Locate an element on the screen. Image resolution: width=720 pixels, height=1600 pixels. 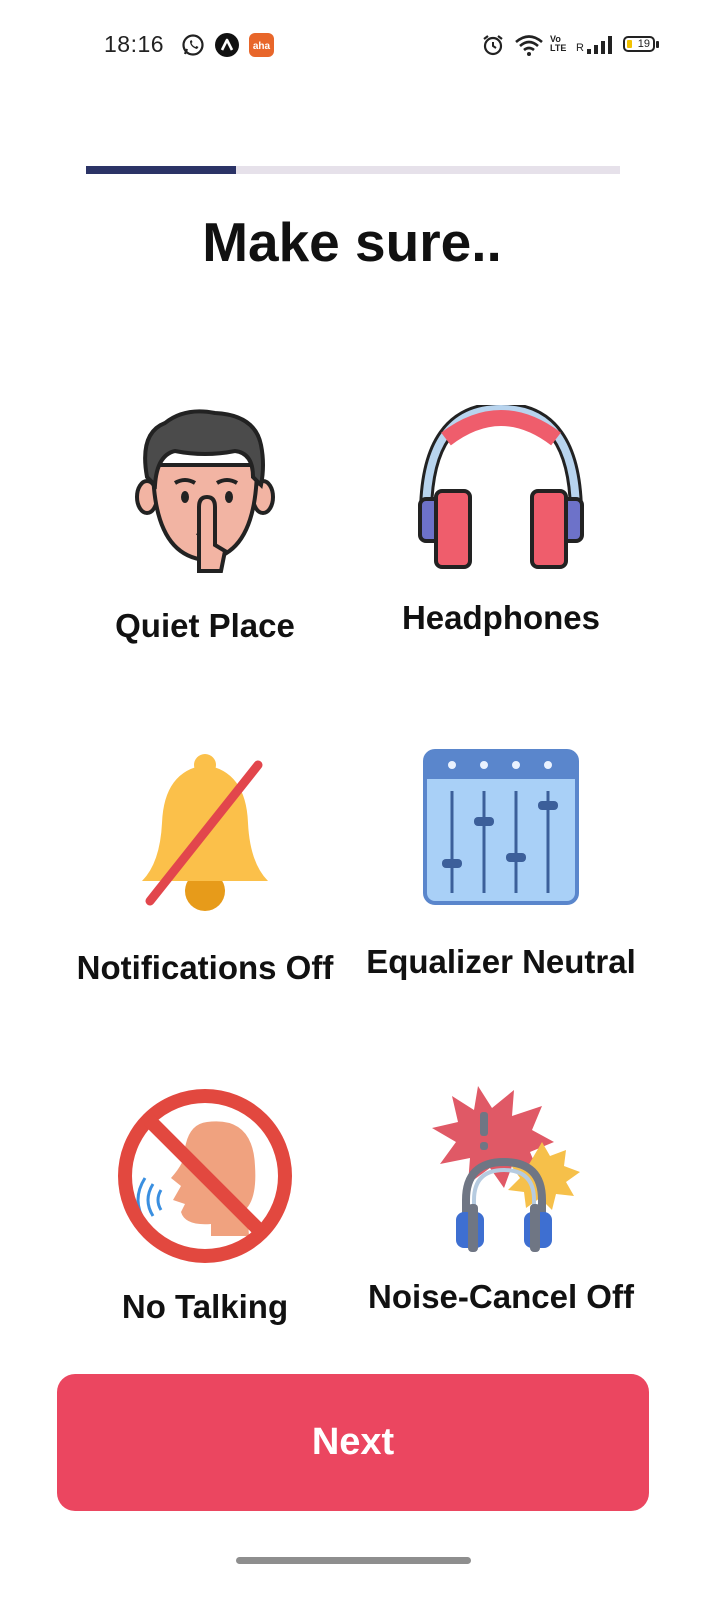
checklist-item-quiet-place: Quiet Place is located at coordinates (205, 525).